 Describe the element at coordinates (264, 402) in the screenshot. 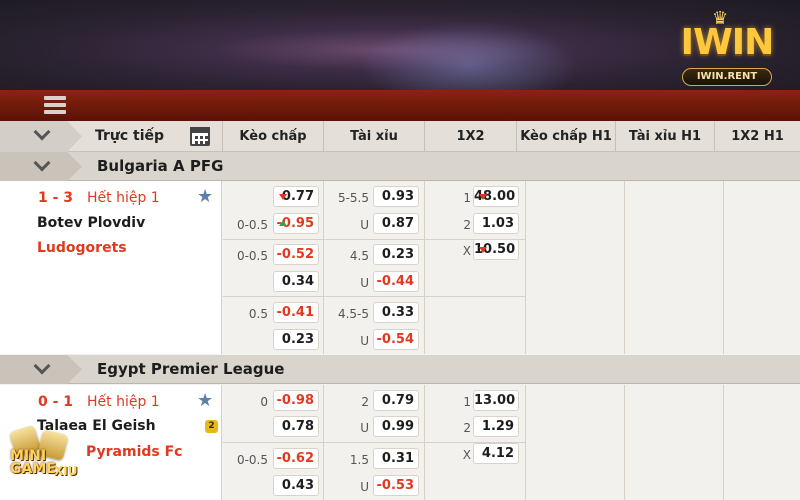

I see `handicap-line: 0` at that location.